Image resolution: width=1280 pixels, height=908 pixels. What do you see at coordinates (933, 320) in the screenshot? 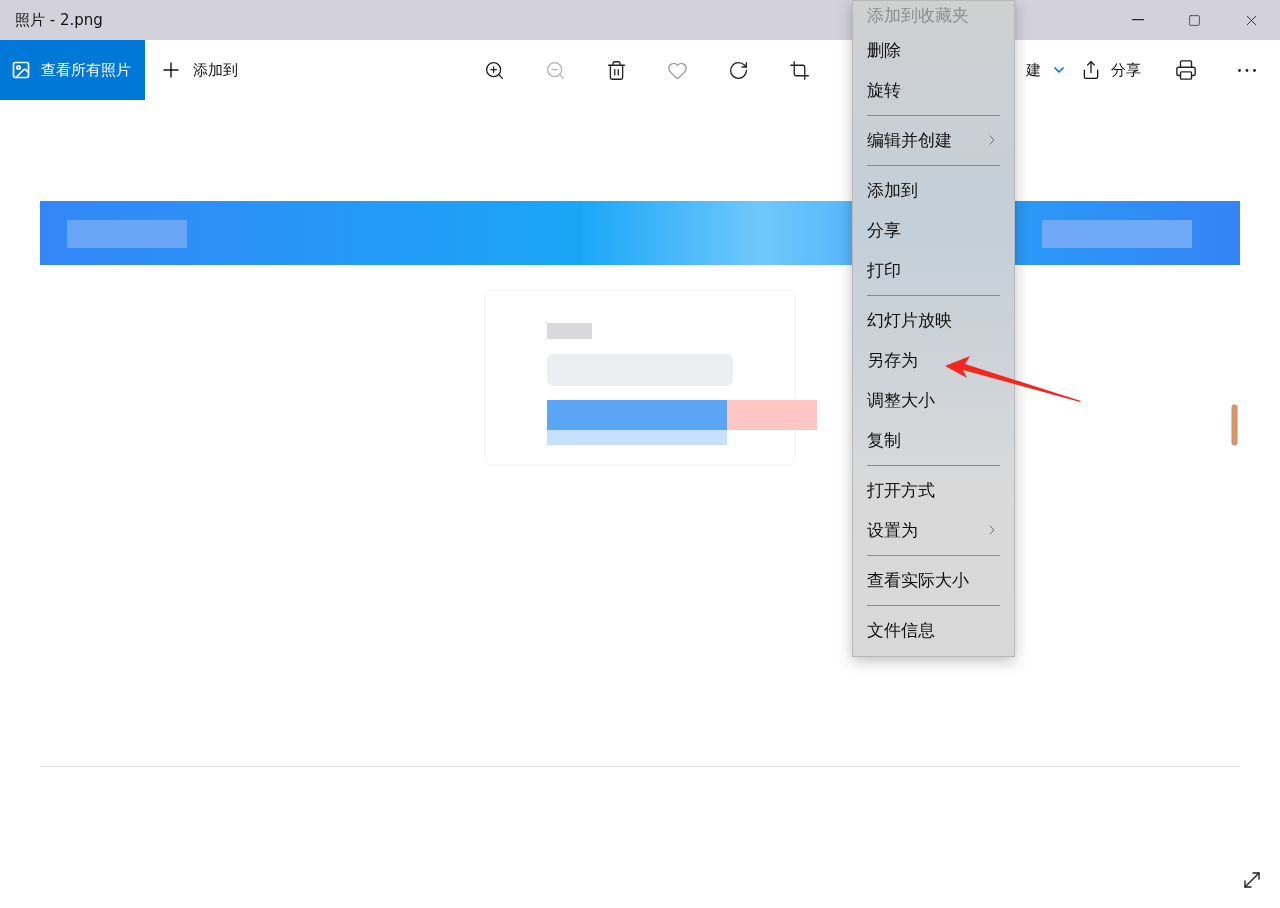
I see `menu-item: 幻灯片放映` at bounding box center [933, 320].